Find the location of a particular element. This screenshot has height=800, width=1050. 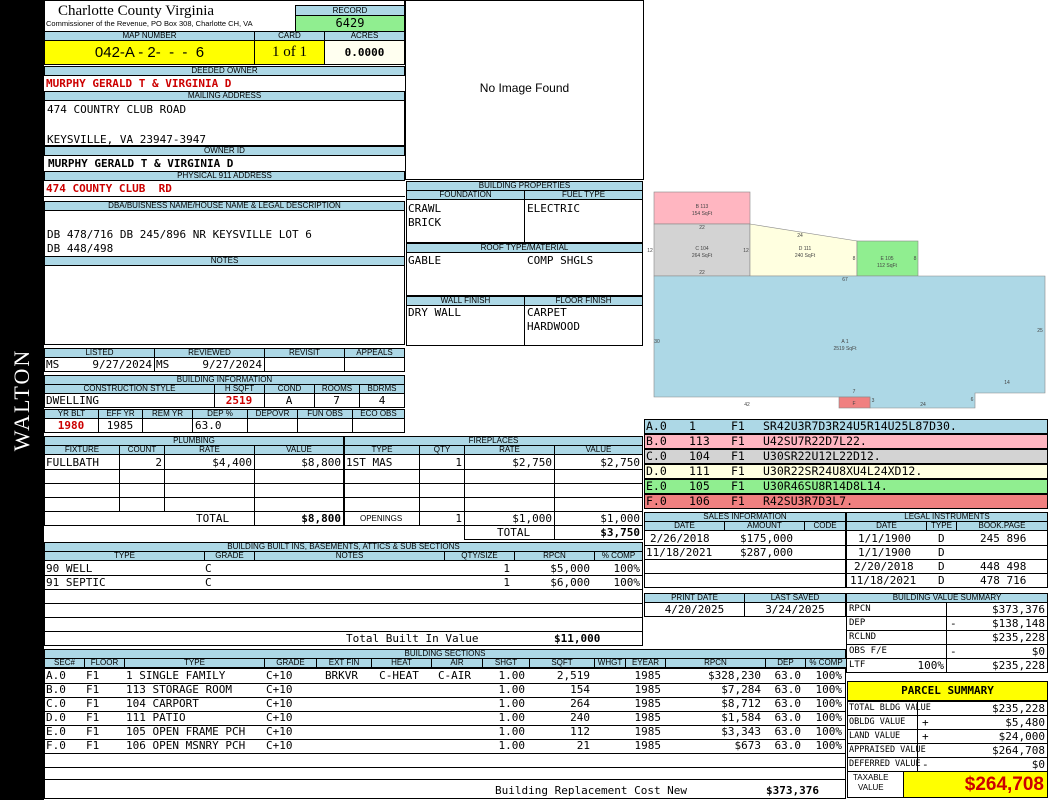

foundation-1: CRAWL is located at coordinates (425, 208).